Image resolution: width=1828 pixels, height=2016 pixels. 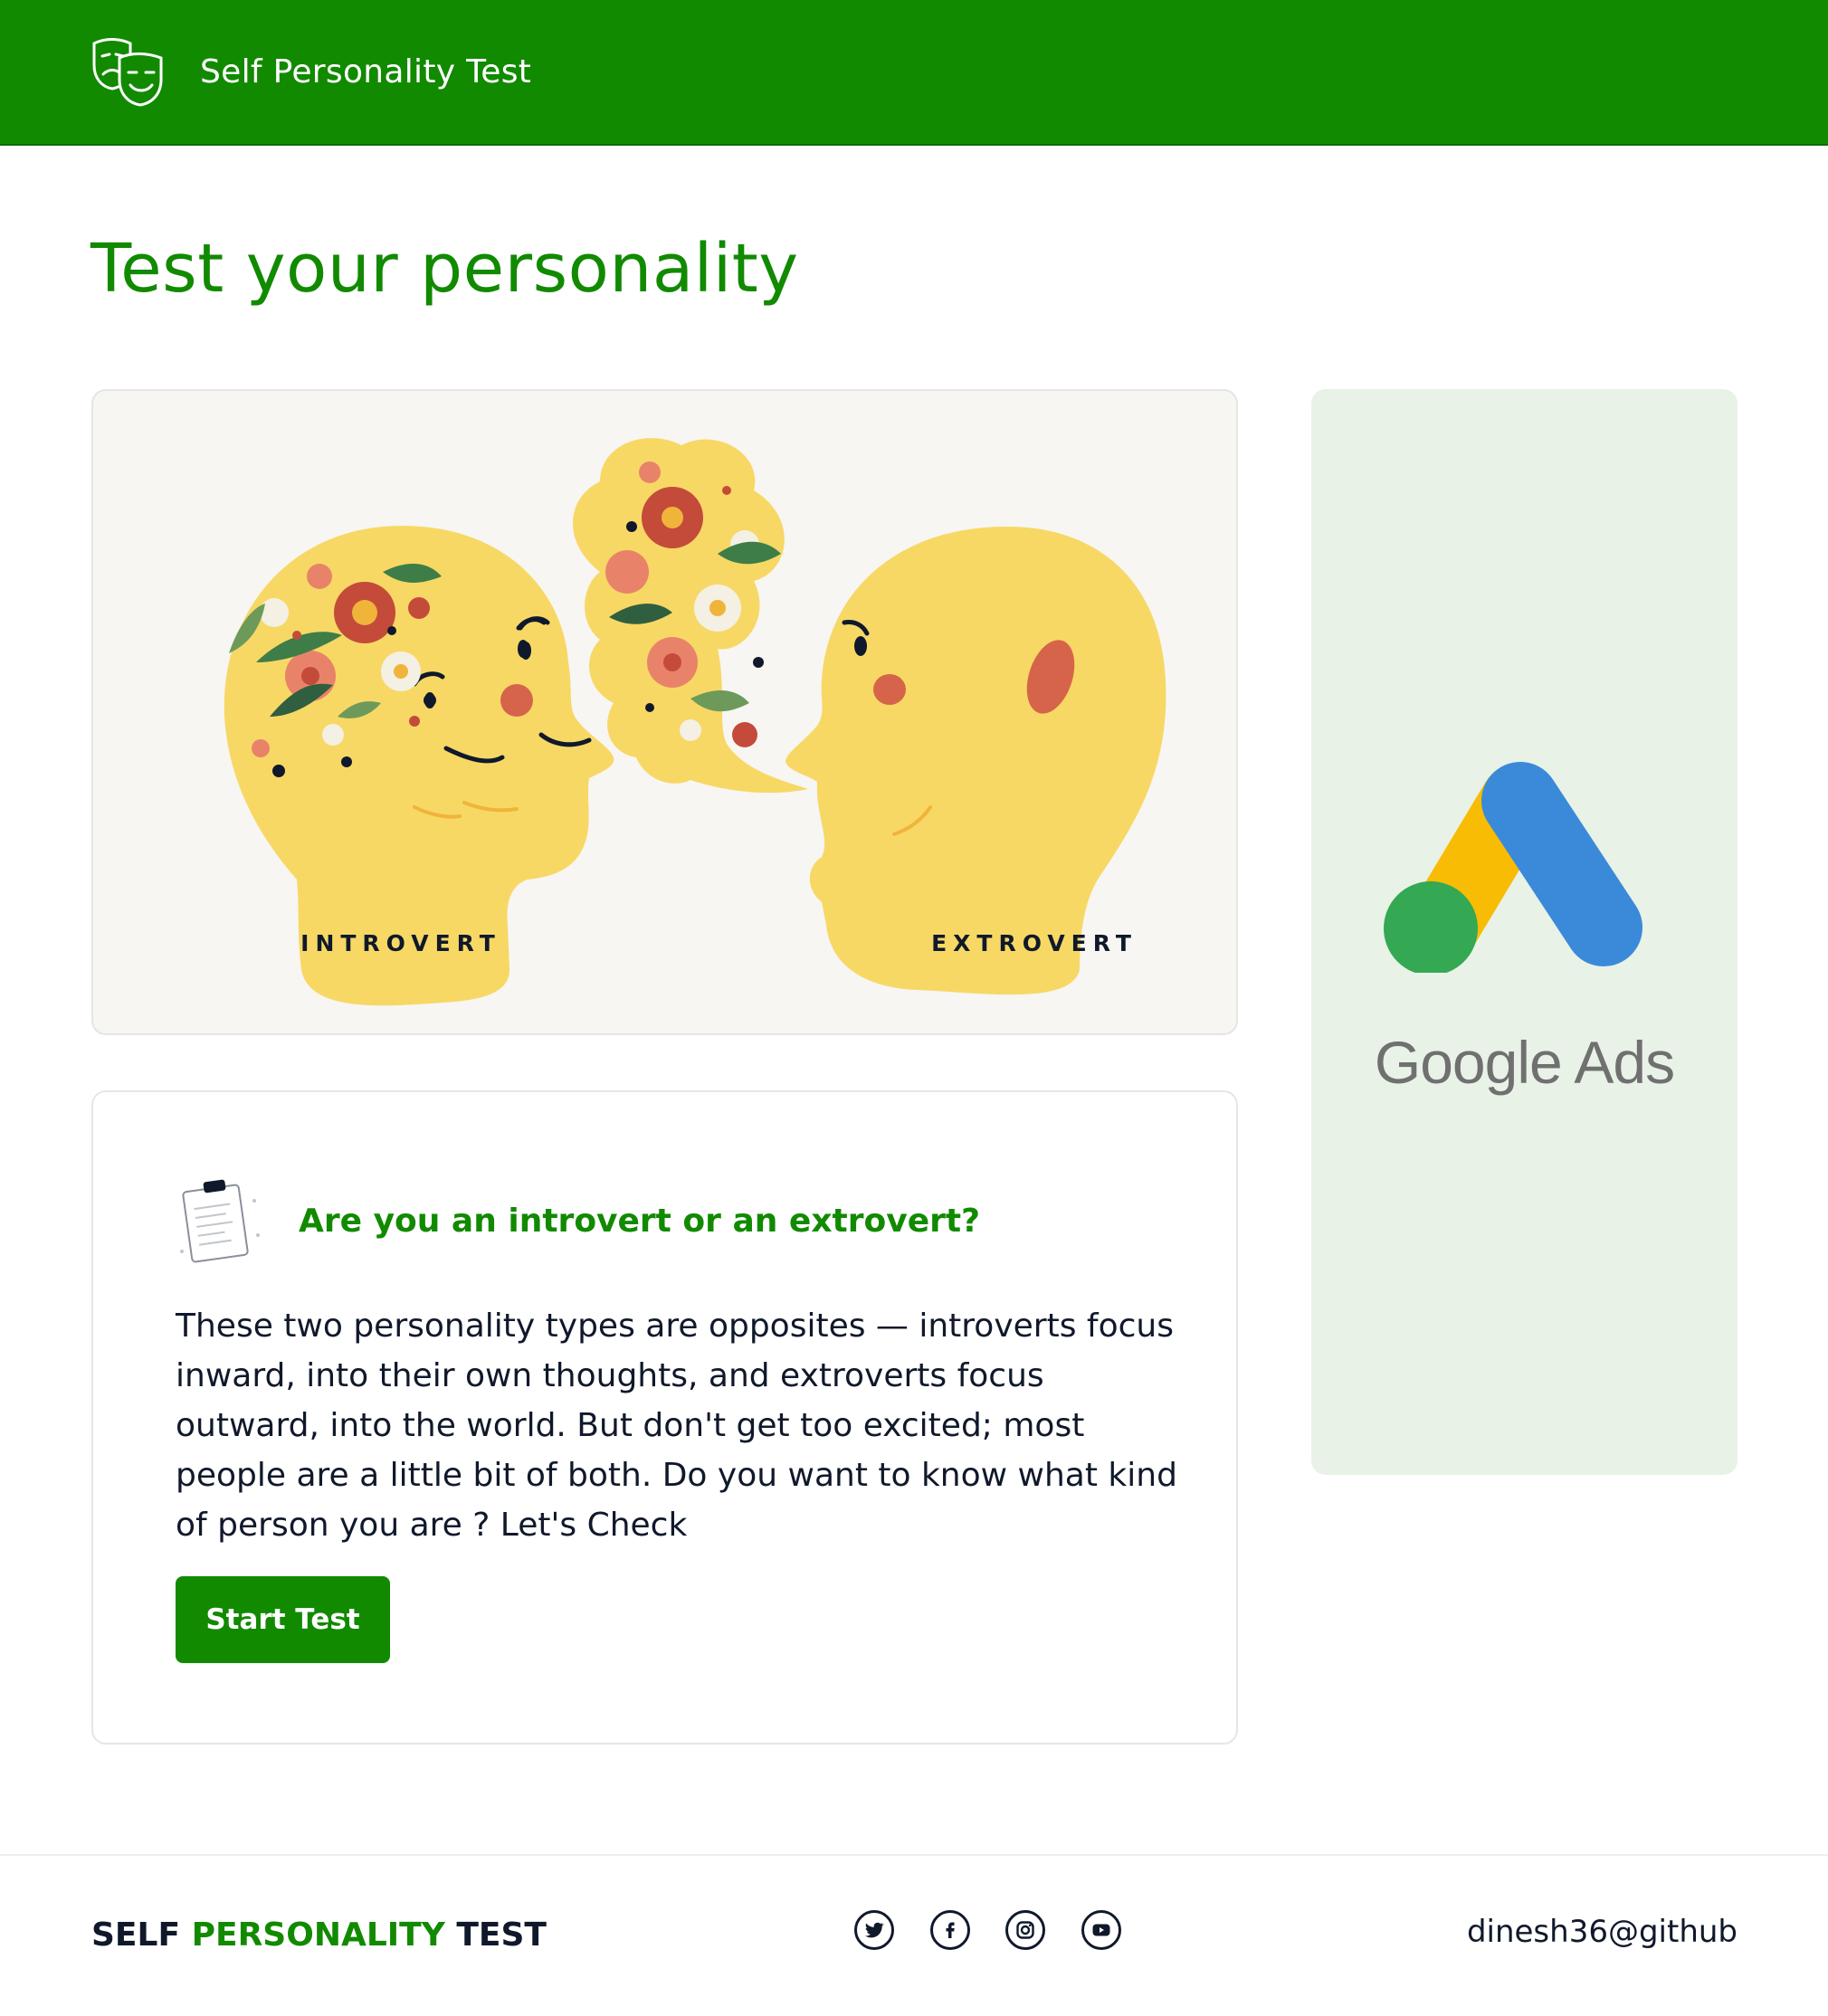 I want to click on extrovert-label: EXTROVERT, so click(x=1034, y=943).